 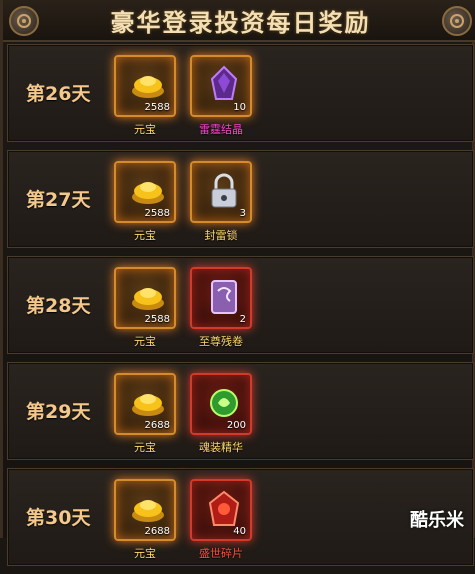 I want to click on item-name: 至尊残卷, so click(x=221, y=341).